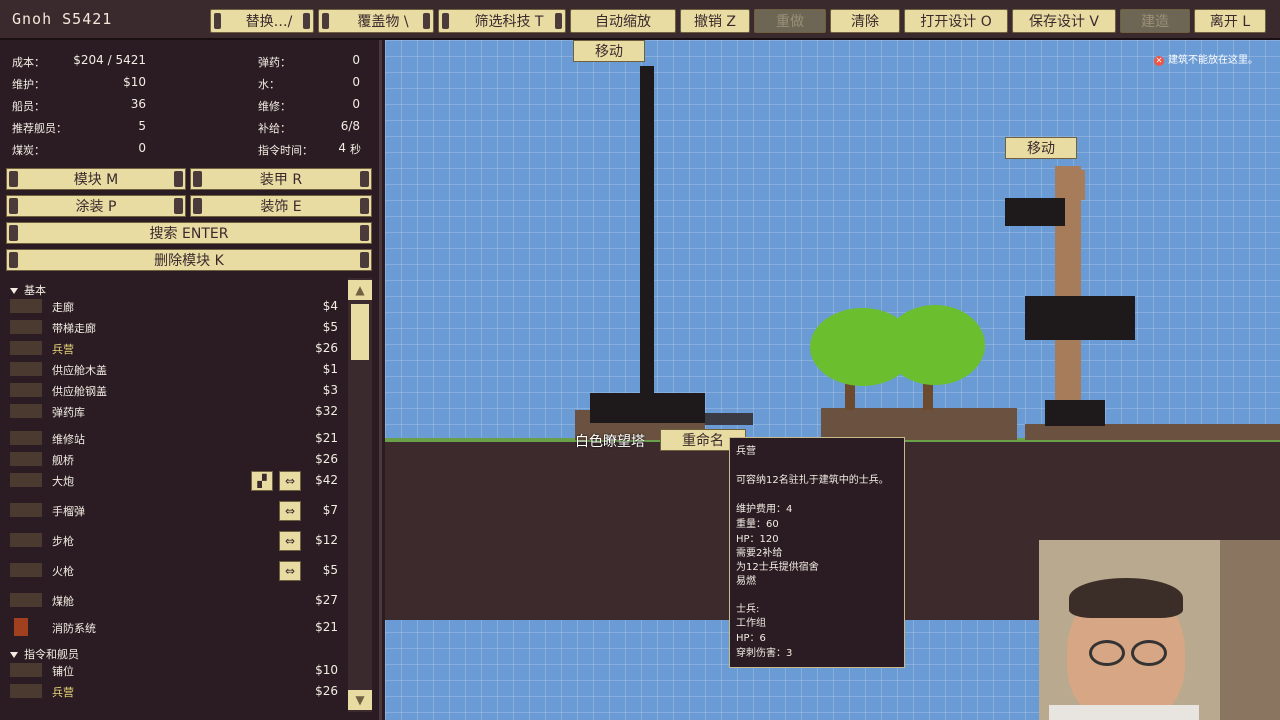 This screenshot has width=1280, height=720. I want to click on right-tower-top, so click(1075, 185).